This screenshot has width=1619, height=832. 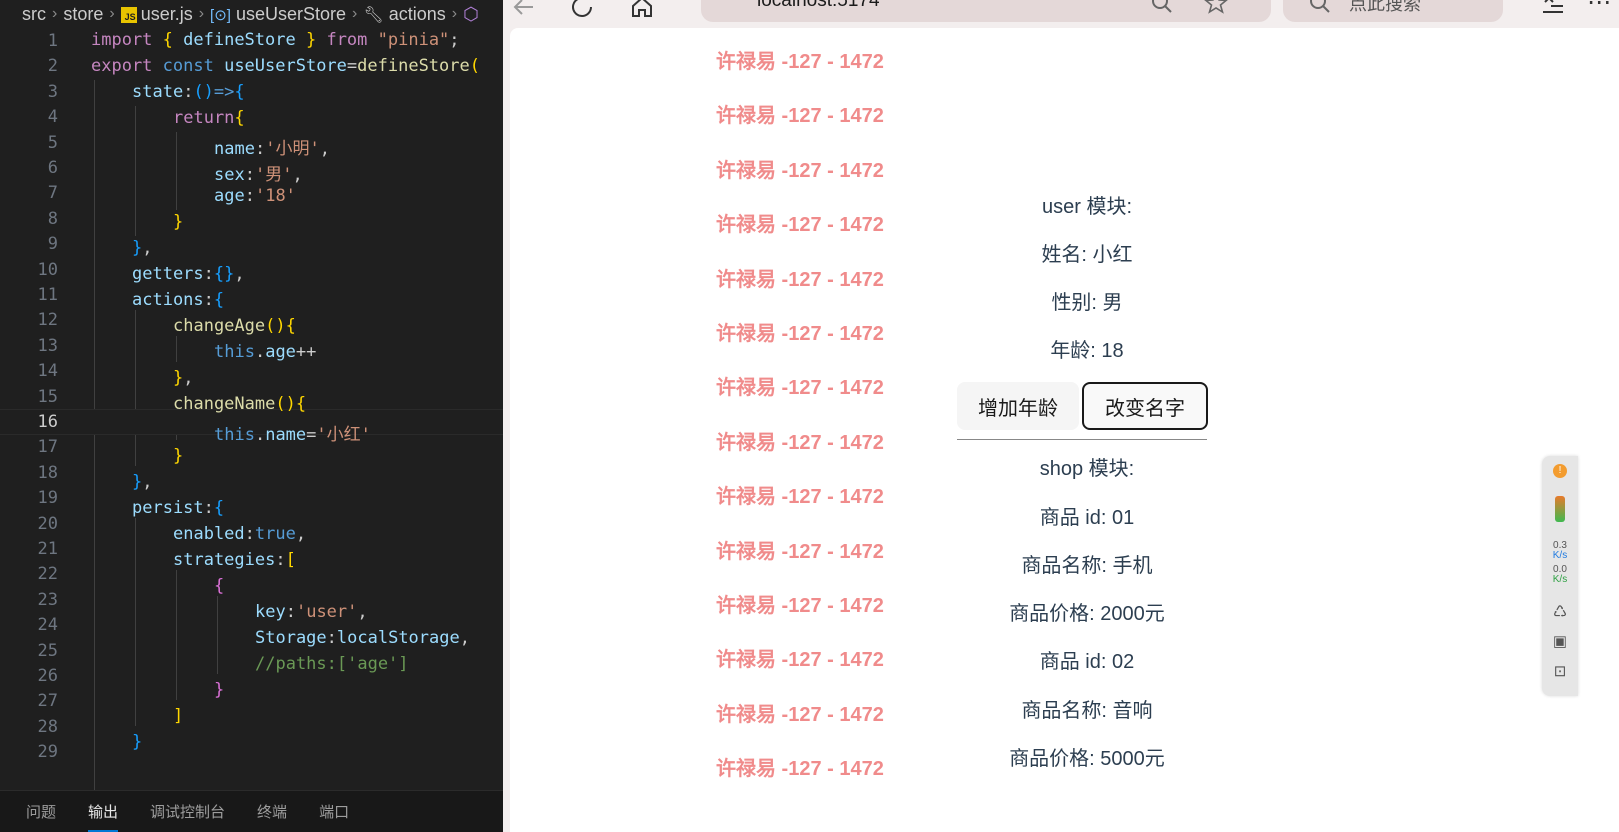 I want to click on screenshot-icon: ⊡, so click(x=1560, y=671).